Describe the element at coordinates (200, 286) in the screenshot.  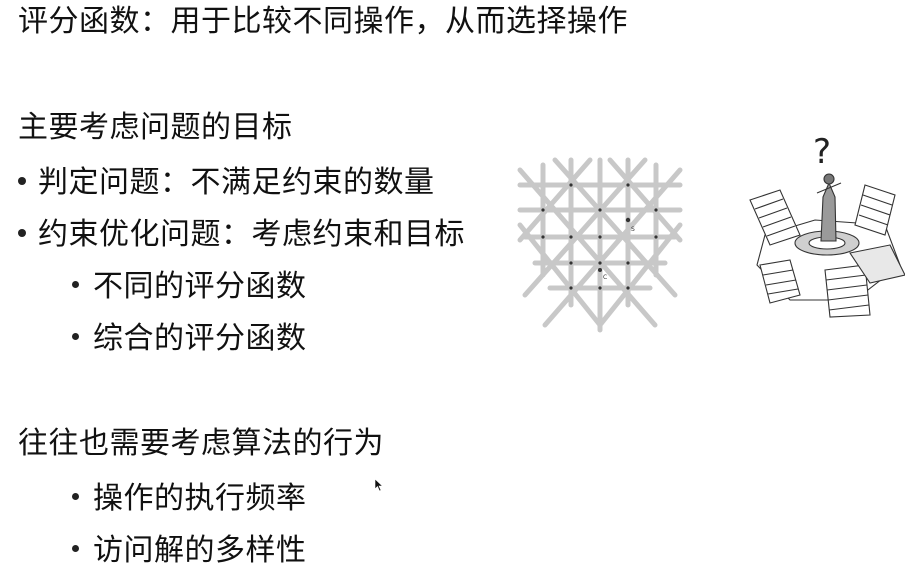
I see `sub-bullet-item-1-label: 不同的评分函数` at that location.